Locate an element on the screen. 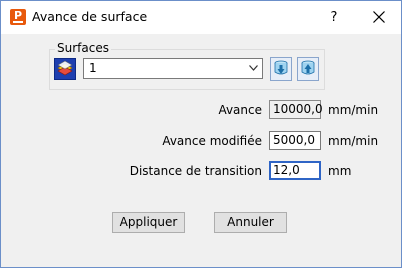 Image resolution: width=404 pixels, height=270 pixels. avance-modifiee-label: Avance modifiée is located at coordinates (212, 141).